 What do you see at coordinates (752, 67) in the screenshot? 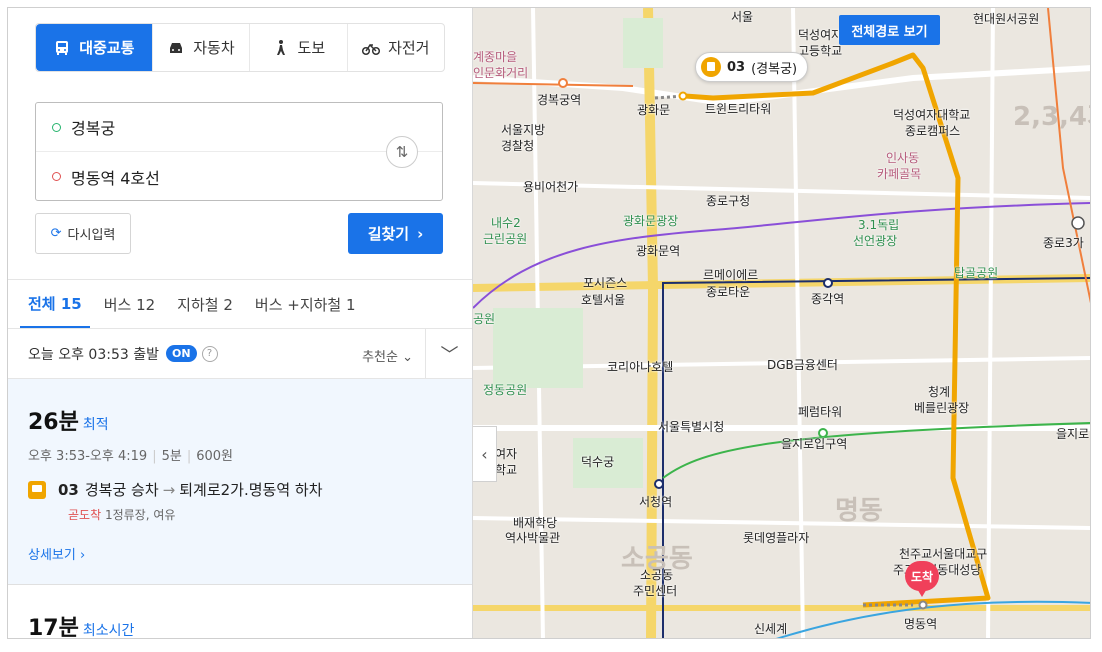
I see `bus-stop-callout: 03 (경복궁)` at bounding box center [752, 67].